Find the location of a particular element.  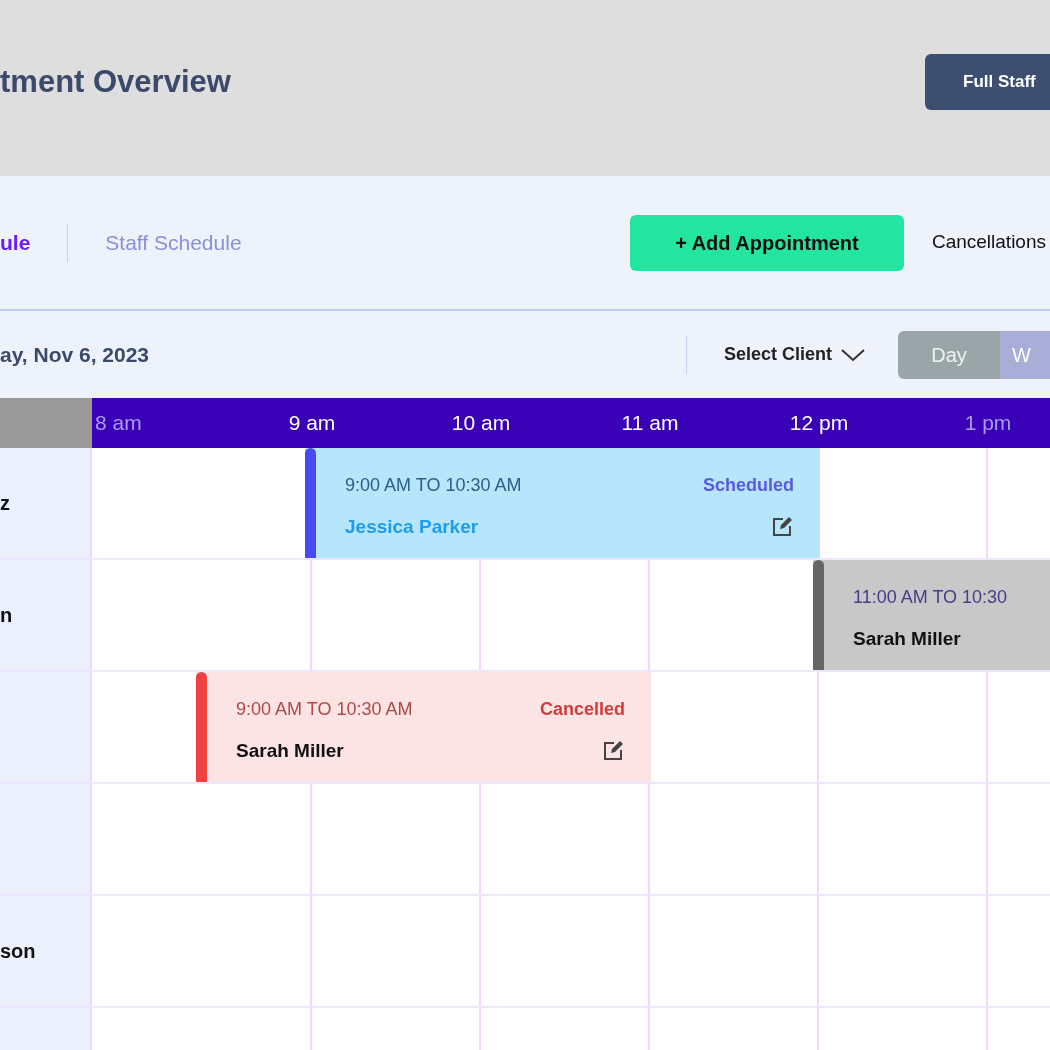

appointment-status: Scheduled is located at coordinates (748, 485).